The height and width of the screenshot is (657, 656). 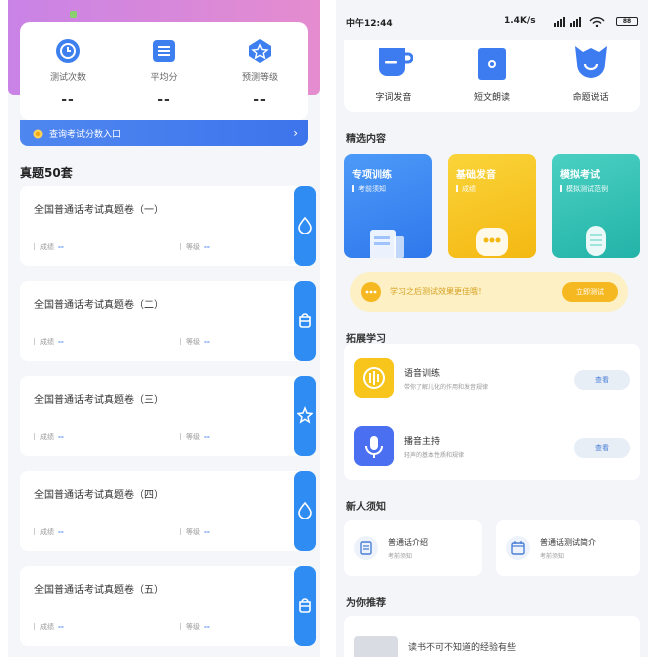 I want to click on status-time: 中午12:44, so click(x=369, y=24).